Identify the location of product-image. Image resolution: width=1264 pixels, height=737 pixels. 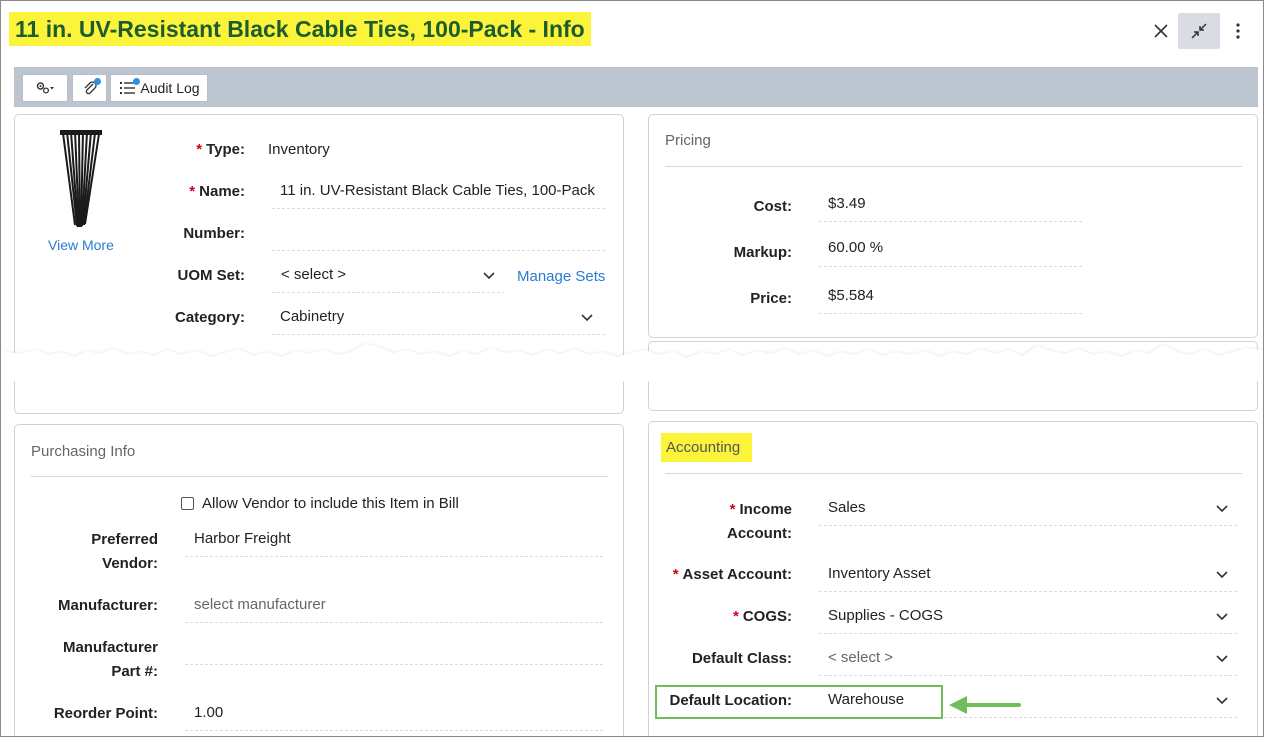
(81, 179).